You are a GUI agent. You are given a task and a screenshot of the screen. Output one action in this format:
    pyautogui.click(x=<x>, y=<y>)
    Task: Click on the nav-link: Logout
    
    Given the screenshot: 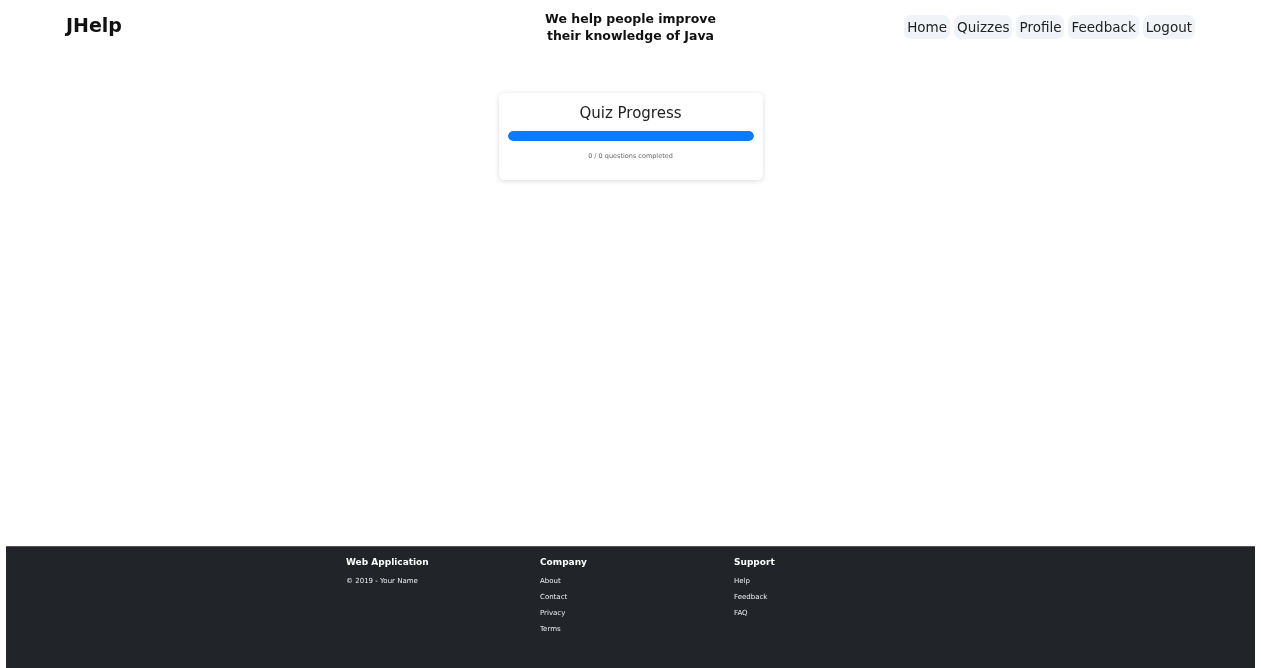 What is the action you would take?
    pyautogui.click(x=1168, y=27)
    